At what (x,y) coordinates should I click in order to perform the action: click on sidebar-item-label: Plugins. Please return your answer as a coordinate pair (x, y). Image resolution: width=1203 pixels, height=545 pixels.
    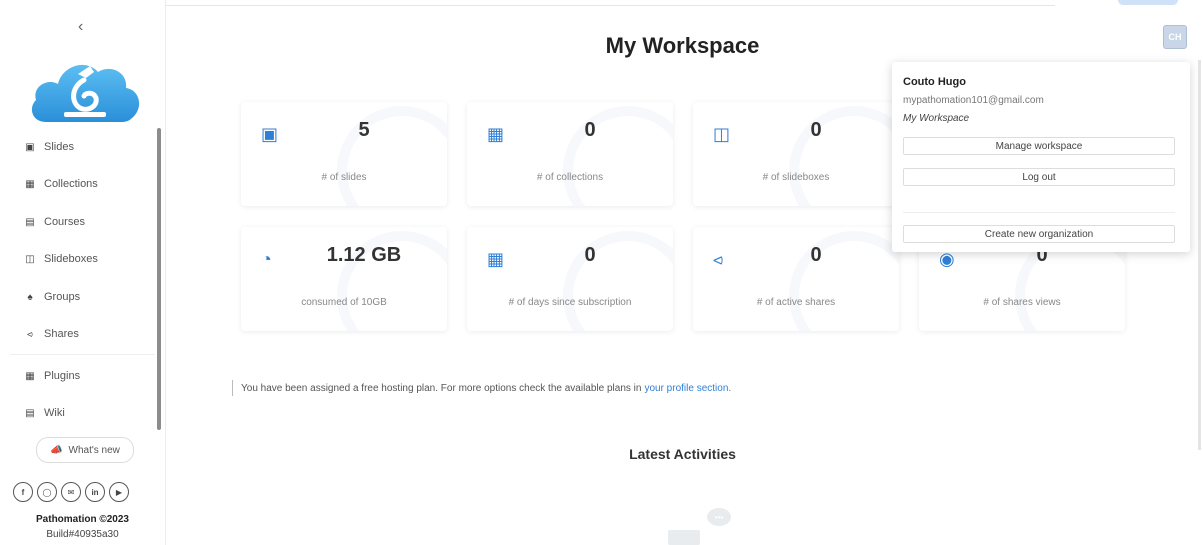
    Looking at the image, I should click on (62, 376).